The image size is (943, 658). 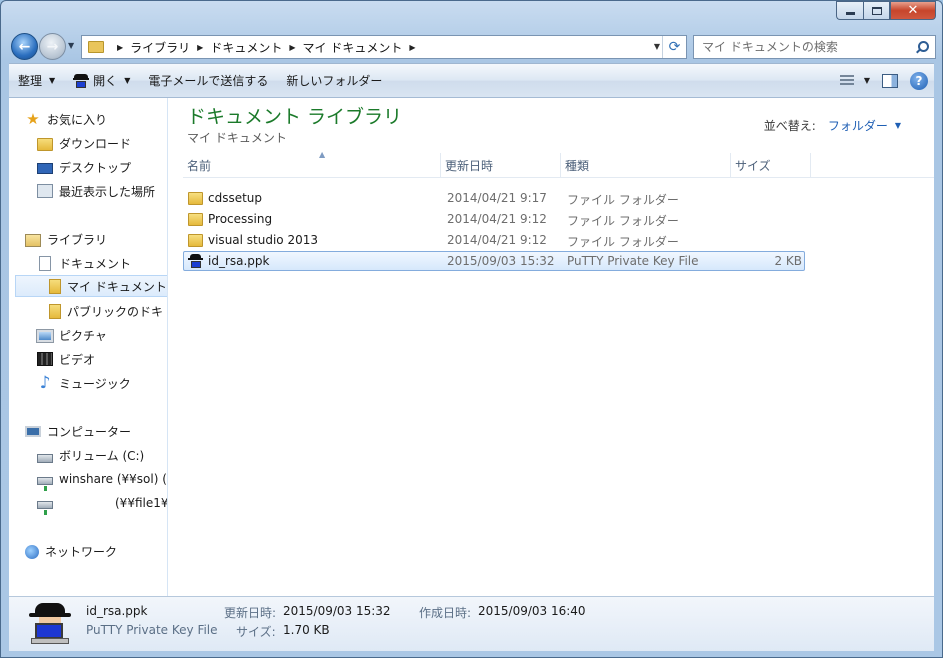 I want to click on minimize-button, so click(x=849, y=10).